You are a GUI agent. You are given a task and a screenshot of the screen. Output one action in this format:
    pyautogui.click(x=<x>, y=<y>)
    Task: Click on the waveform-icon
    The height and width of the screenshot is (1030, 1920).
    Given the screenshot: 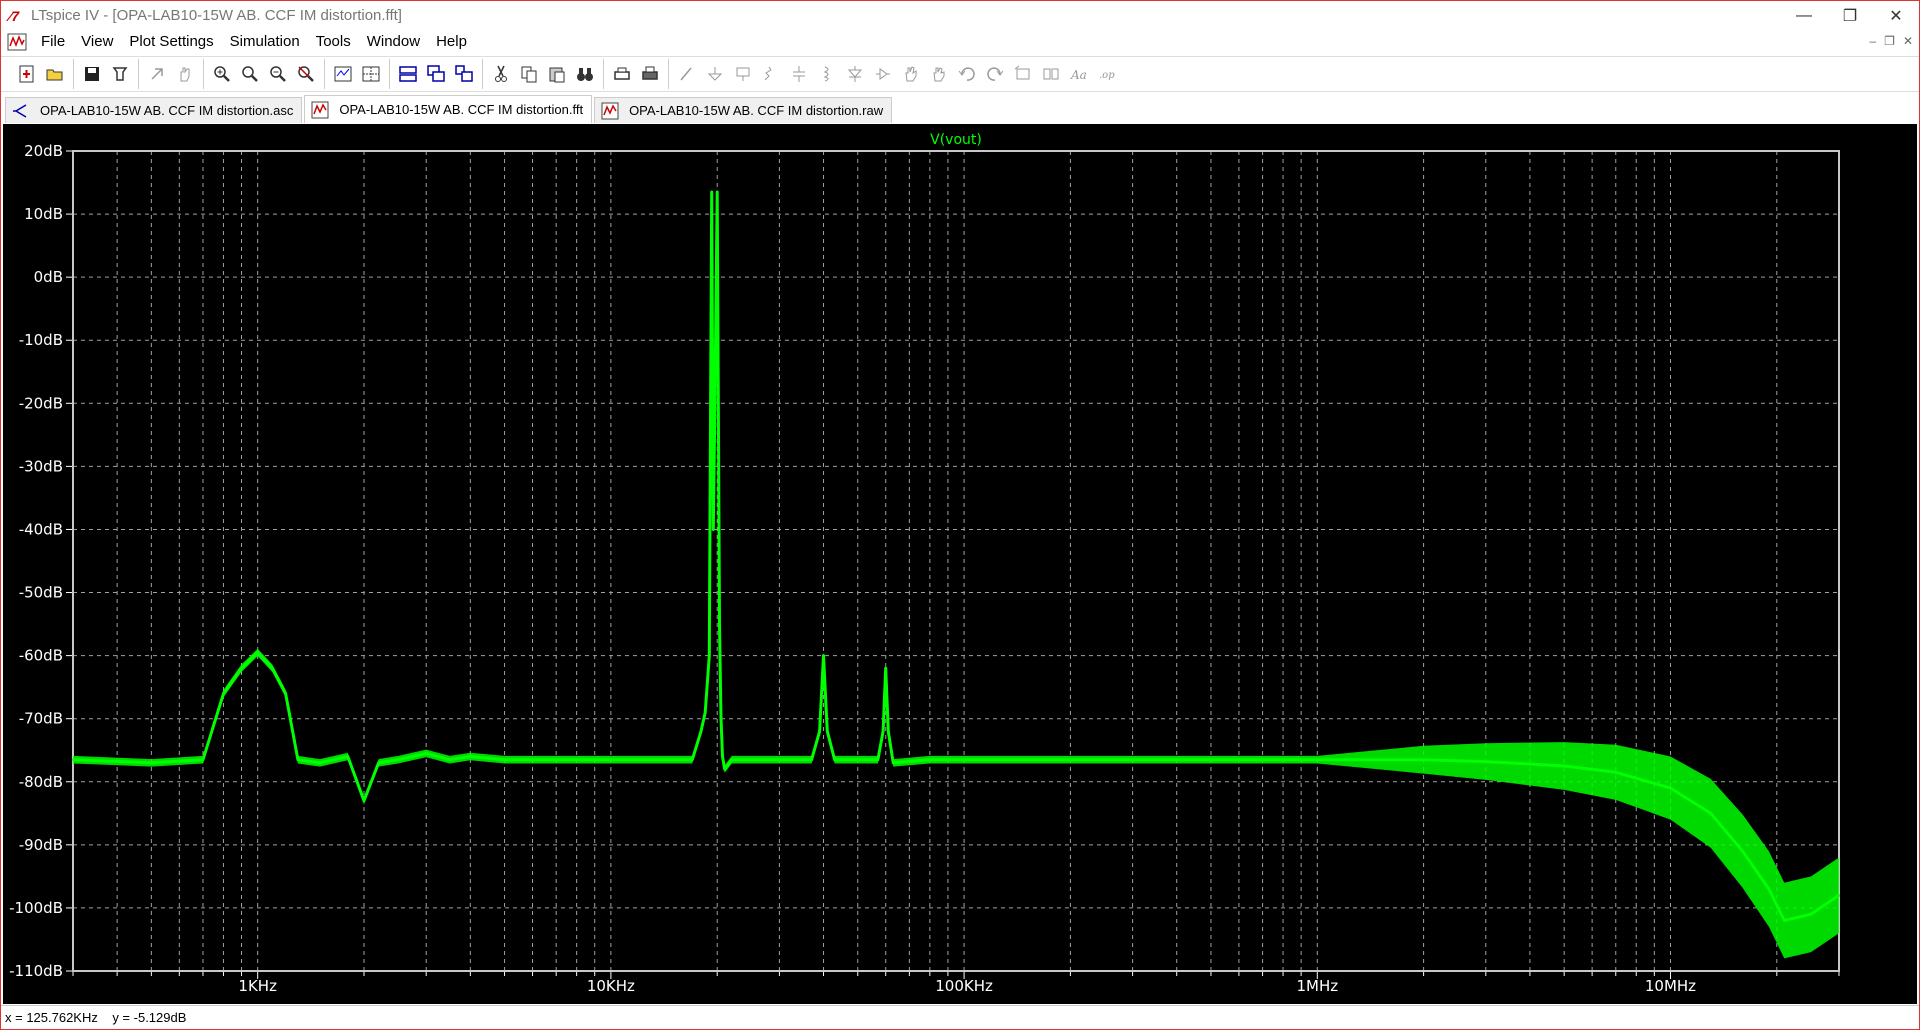 What is the action you would take?
    pyautogui.click(x=320, y=109)
    